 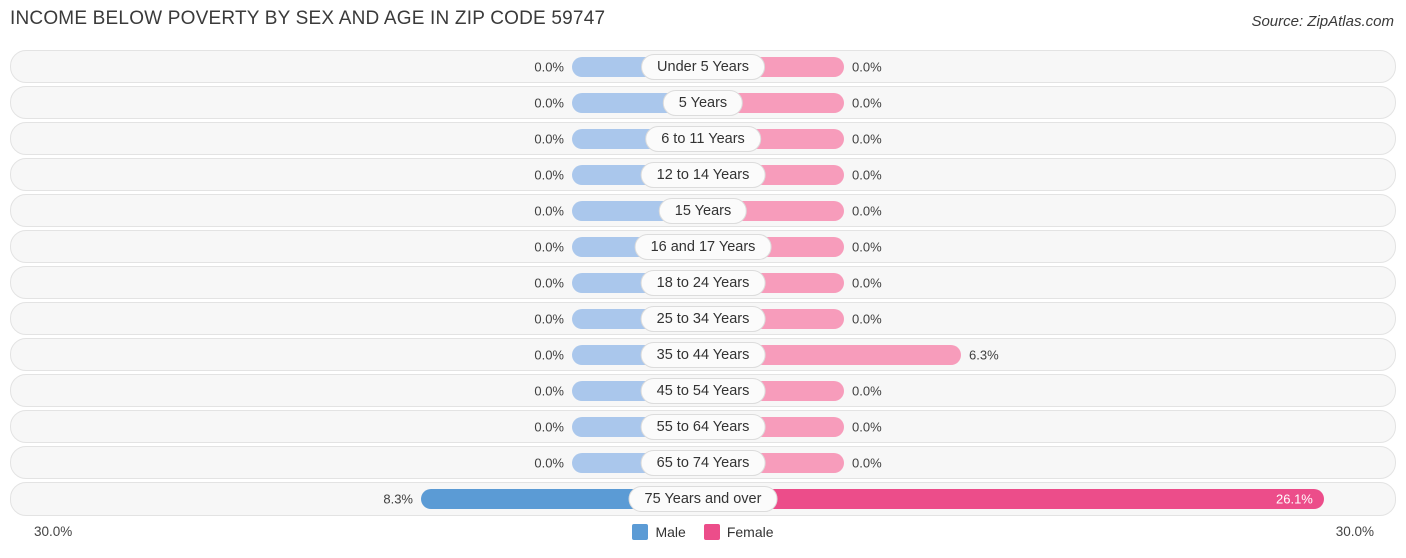 I want to click on legend: Male Female, so click(x=703, y=532).